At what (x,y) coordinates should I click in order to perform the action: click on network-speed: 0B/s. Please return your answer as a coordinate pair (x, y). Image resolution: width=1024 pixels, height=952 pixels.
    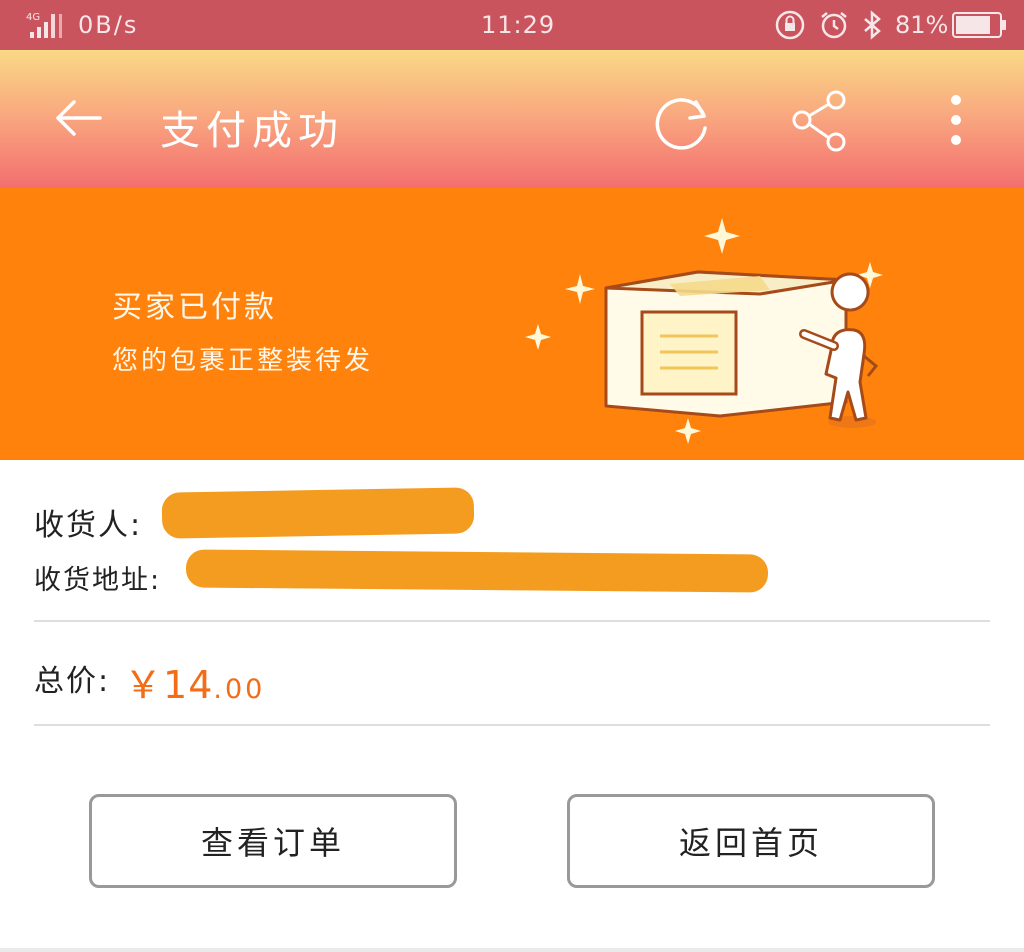
    Looking at the image, I should click on (108, 25).